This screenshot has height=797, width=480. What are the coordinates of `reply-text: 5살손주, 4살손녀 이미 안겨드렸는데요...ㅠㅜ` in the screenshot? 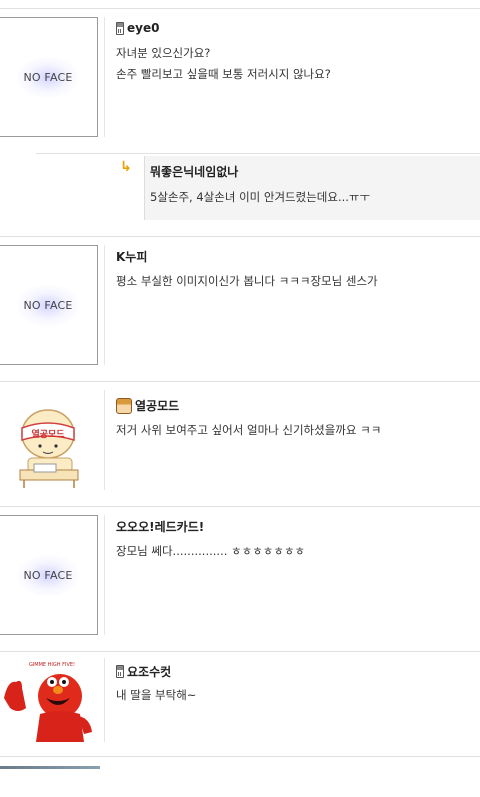 It's located at (260, 197).